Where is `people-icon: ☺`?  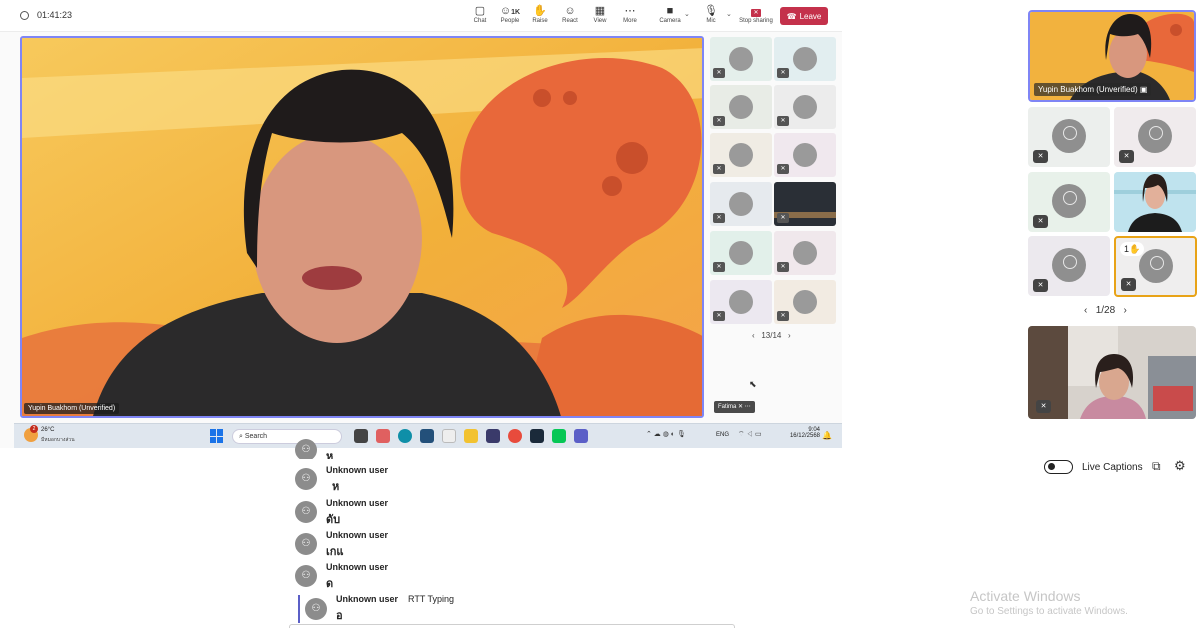 people-icon: ☺ is located at coordinates (505, 11).